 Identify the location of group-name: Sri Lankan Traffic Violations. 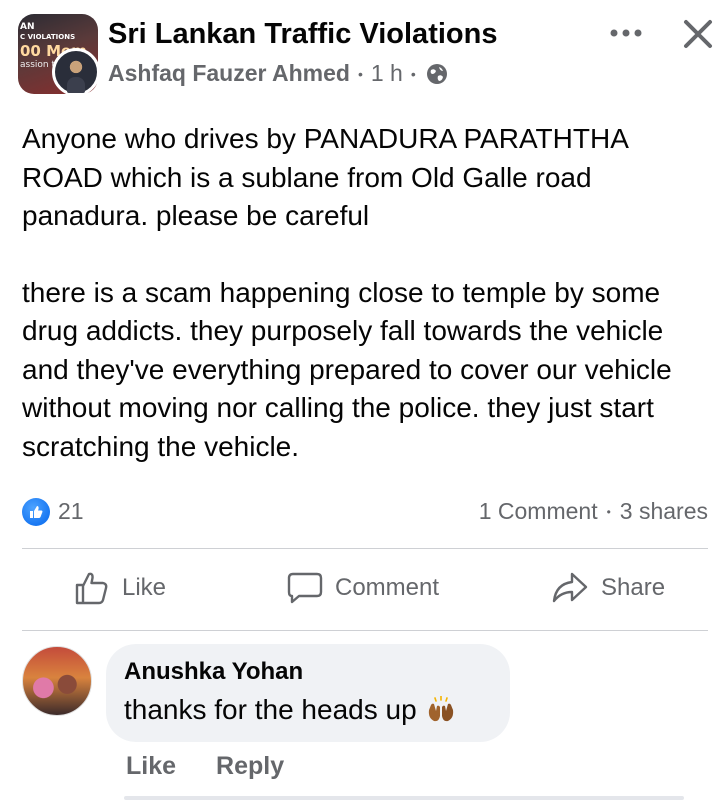
(302, 34).